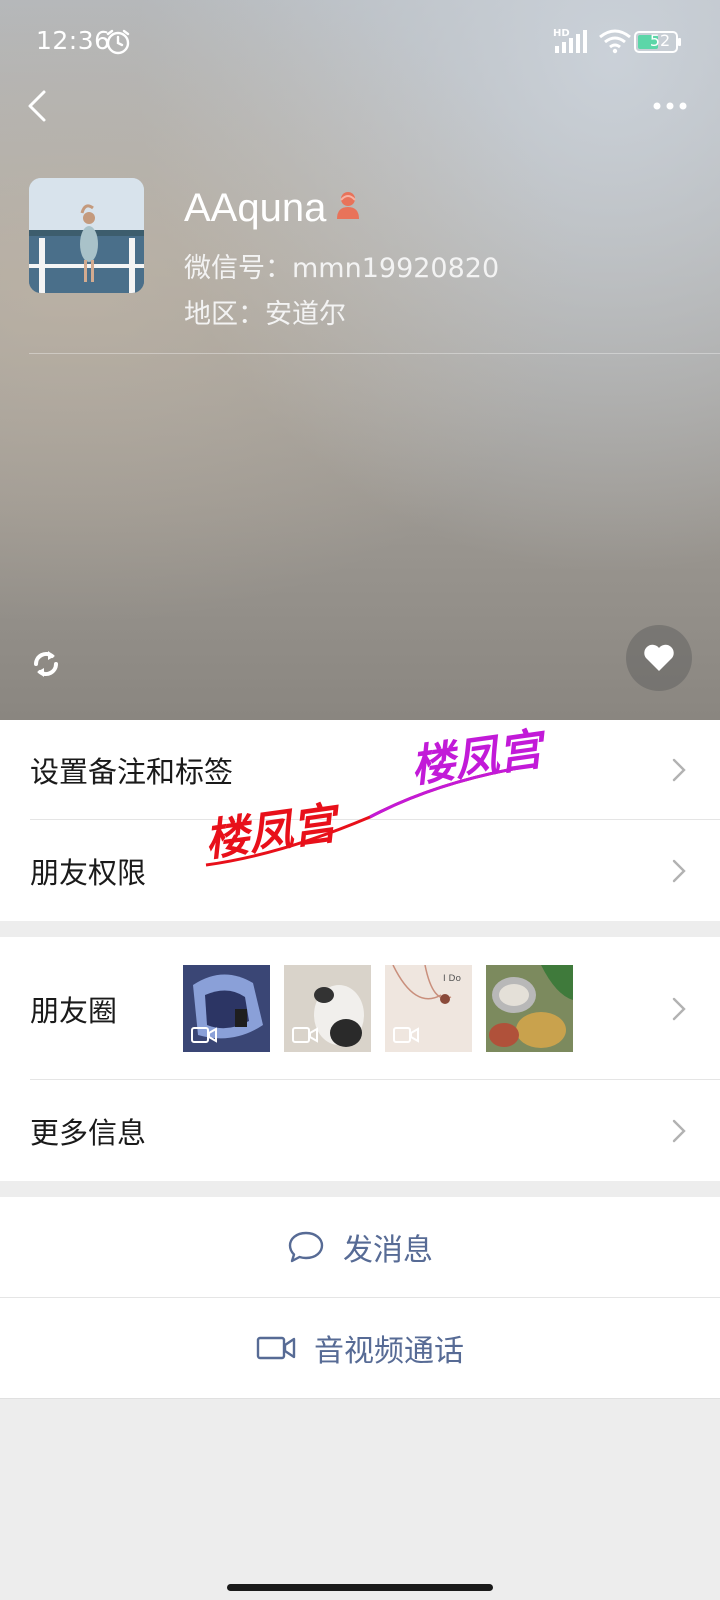 This screenshot has height=1600, width=720. What do you see at coordinates (348, 205) in the screenshot?
I see `female-icon` at bounding box center [348, 205].